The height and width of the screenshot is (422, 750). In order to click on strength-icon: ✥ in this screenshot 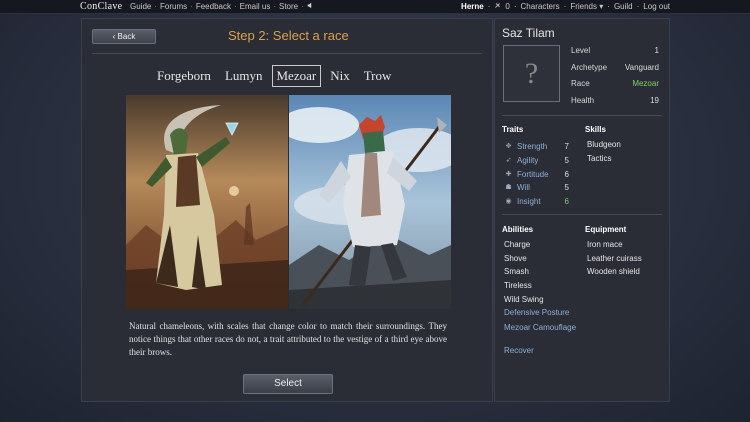, I will do `click(508, 147)`.